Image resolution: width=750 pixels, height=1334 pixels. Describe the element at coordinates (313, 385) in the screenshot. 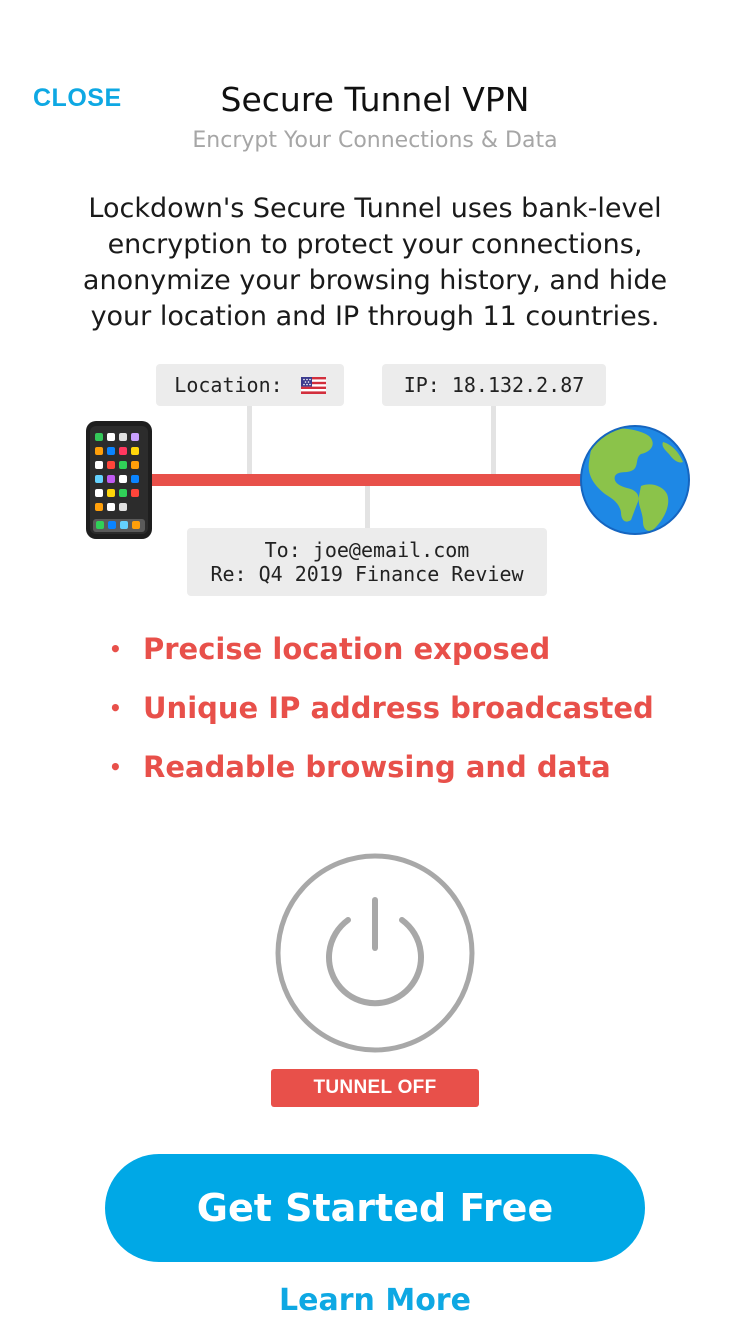

I see `us-flag-icon` at that location.